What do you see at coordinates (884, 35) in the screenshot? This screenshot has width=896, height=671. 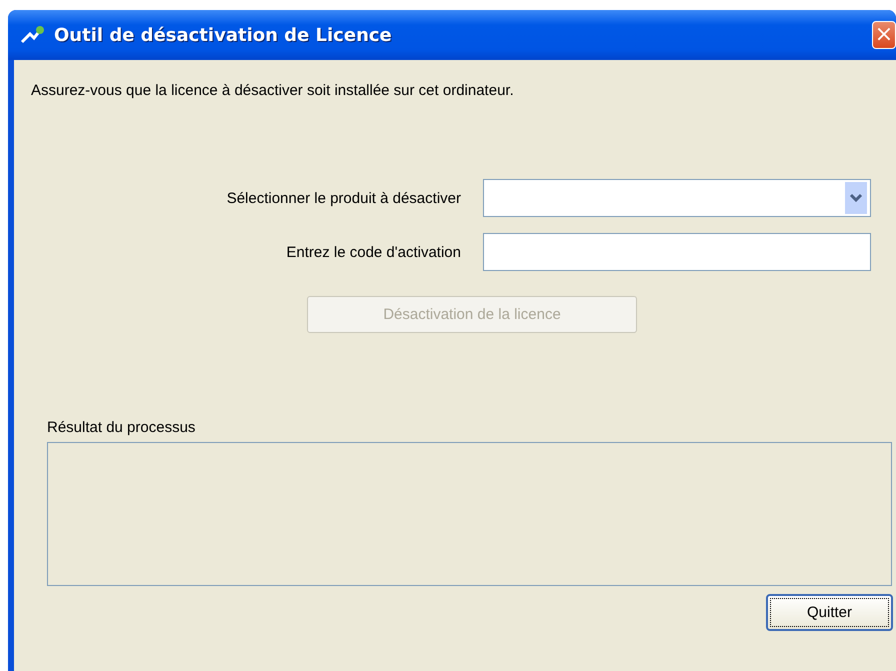 I see `close-button: ×` at bounding box center [884, 35].